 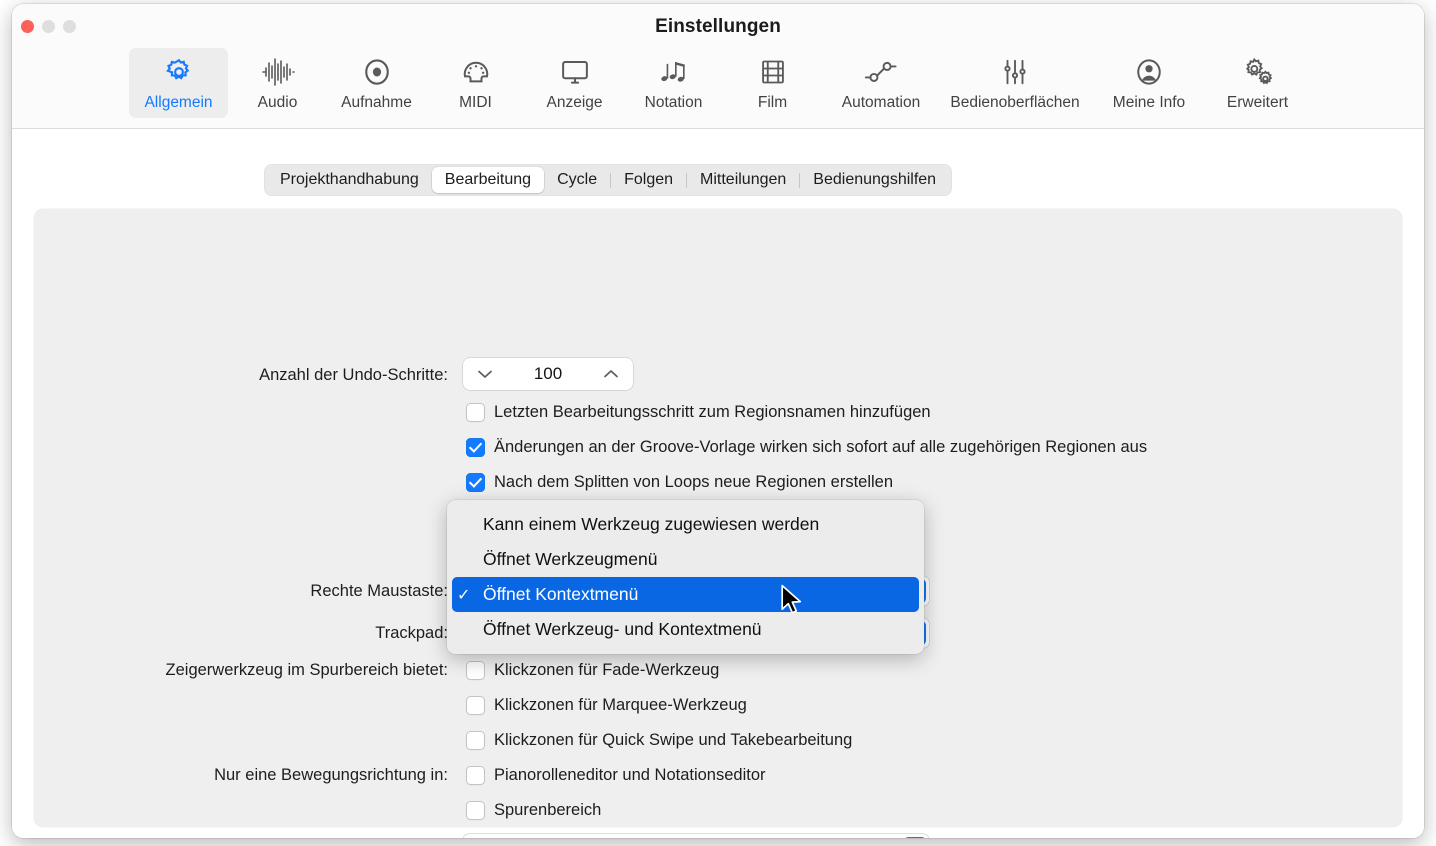 I want to click on tab-label: Mitteilungen, so click(x=743, y=179).